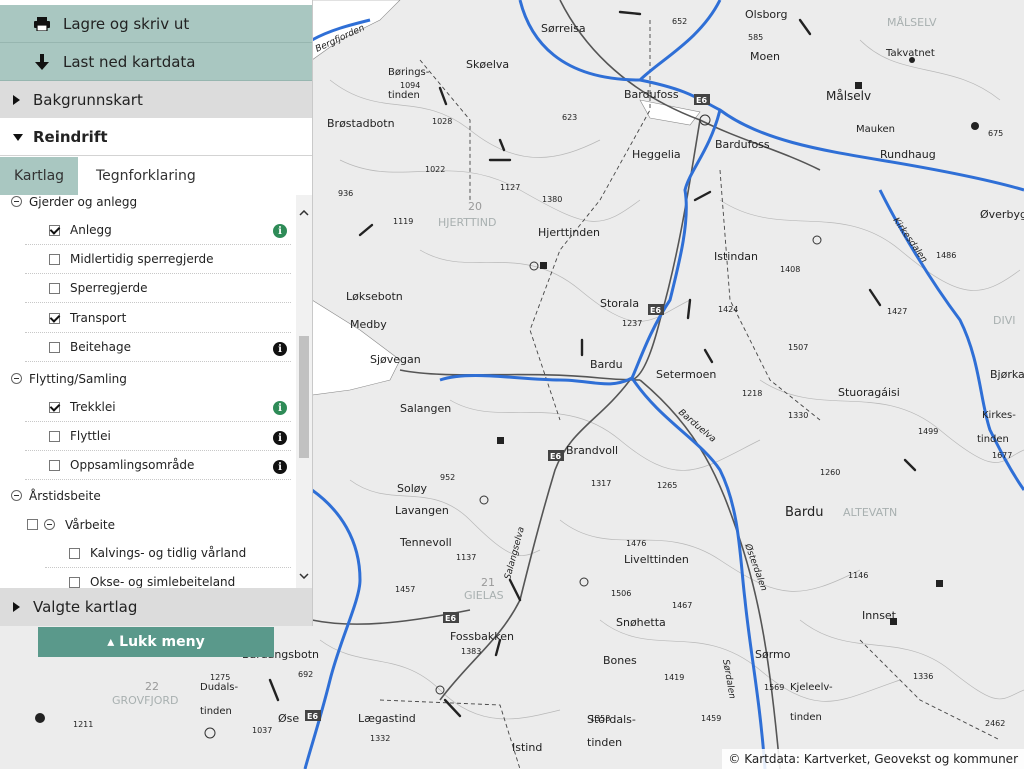 The image size is (1024, 769). Describe the element at coordinates (156, 137) in the screenshot. I see `section-reindrift: Reindrift` at that location.